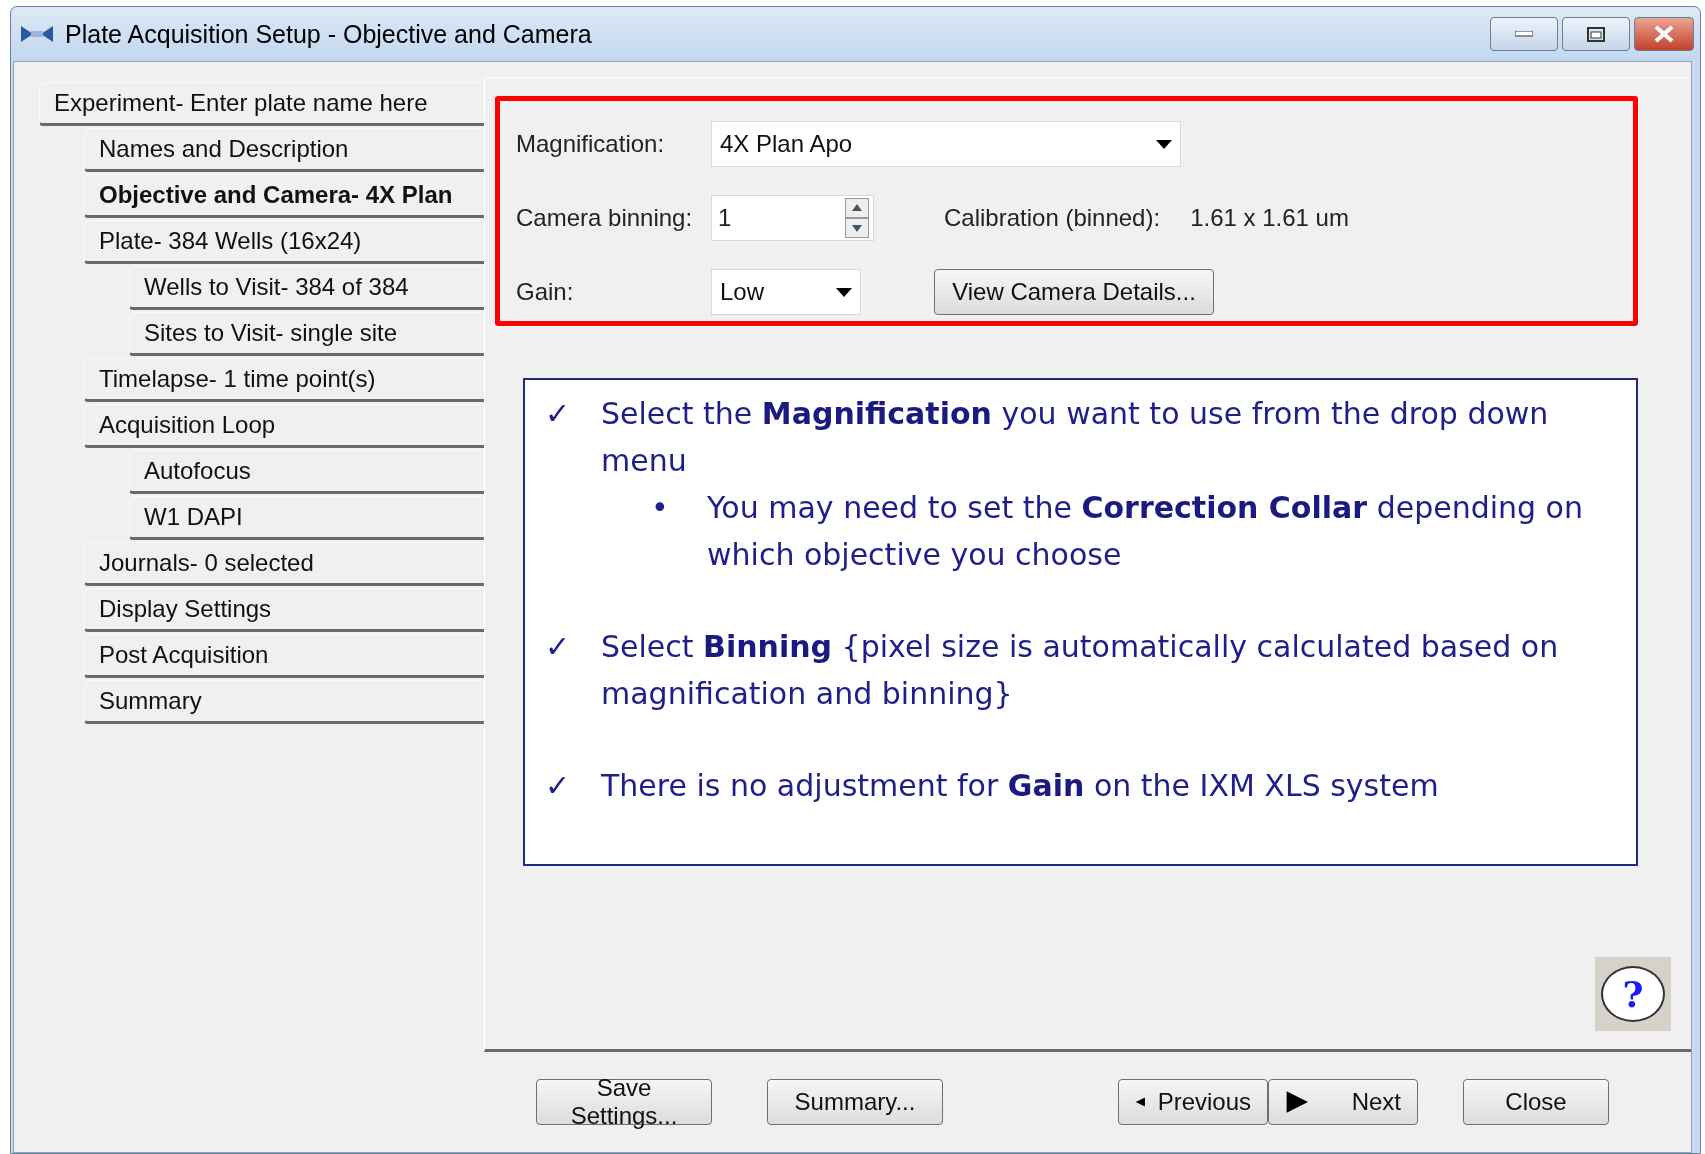 Image resolution: width=1705 pixels, height=1154 pixels. Describe the element at coordinates (792, 218) in the screenshot. I see `binning-spinbox: 1` at that location.